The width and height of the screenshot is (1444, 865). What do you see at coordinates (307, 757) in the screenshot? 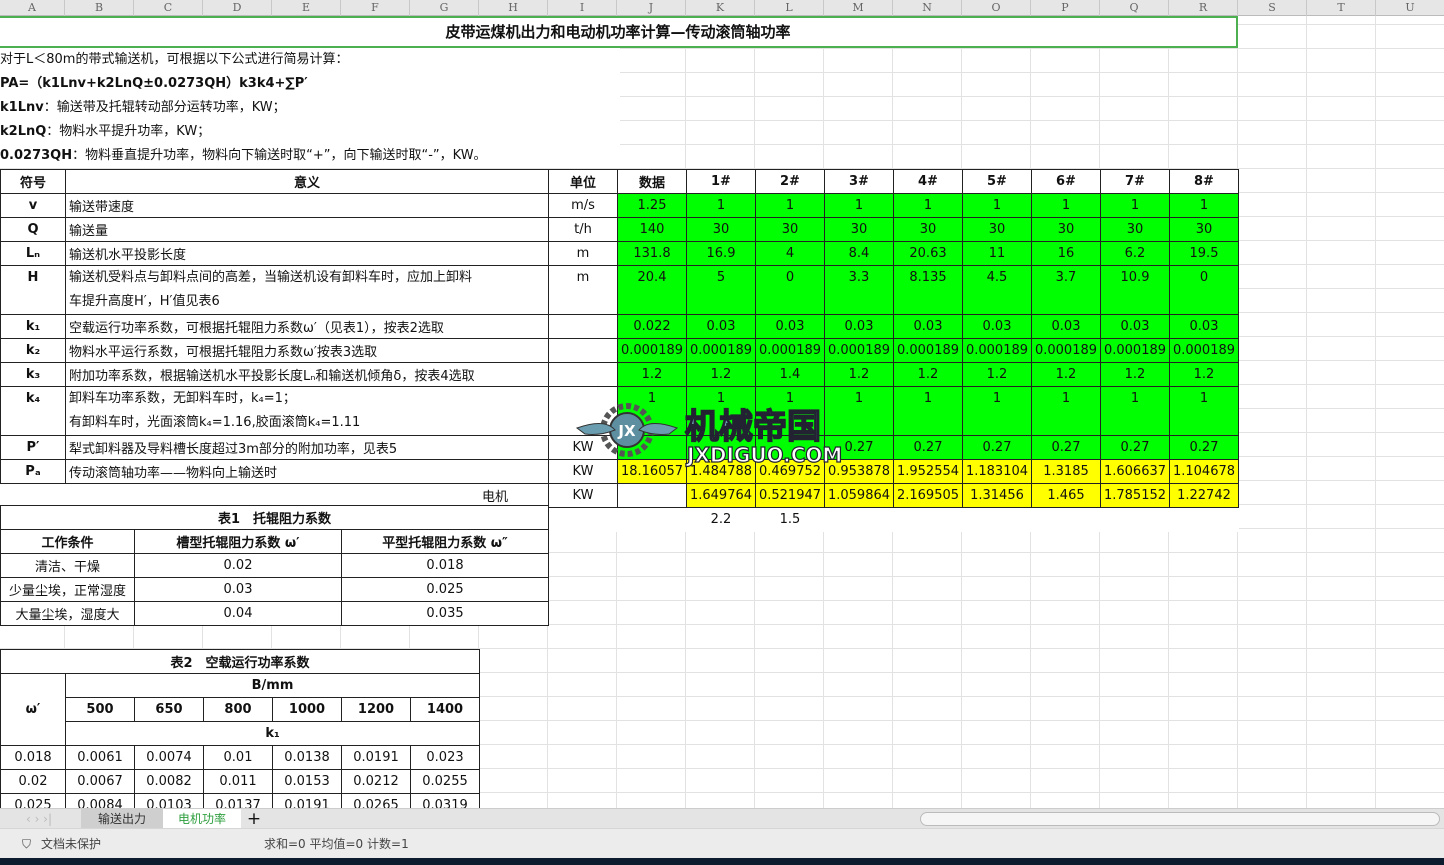
I see `table2-cell: 0.0138` at bounding box center [307, 757].